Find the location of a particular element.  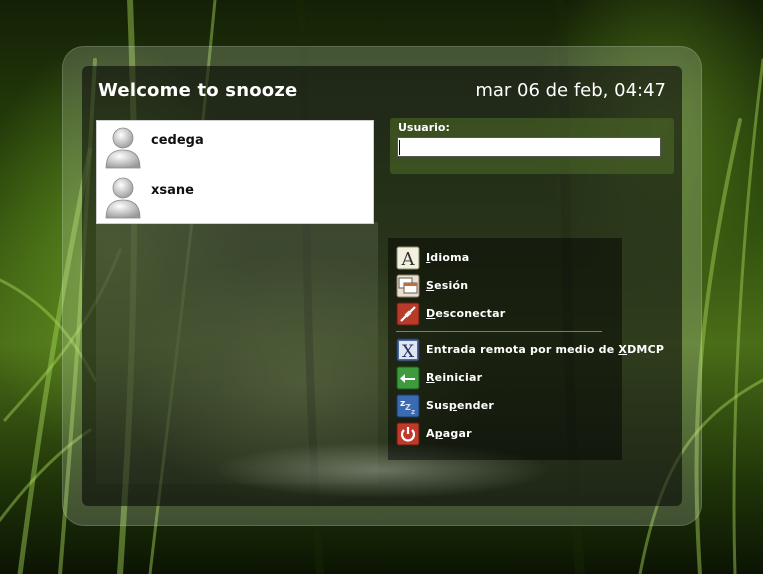

menu-label: Suspender is located at coordinates (460, 405).